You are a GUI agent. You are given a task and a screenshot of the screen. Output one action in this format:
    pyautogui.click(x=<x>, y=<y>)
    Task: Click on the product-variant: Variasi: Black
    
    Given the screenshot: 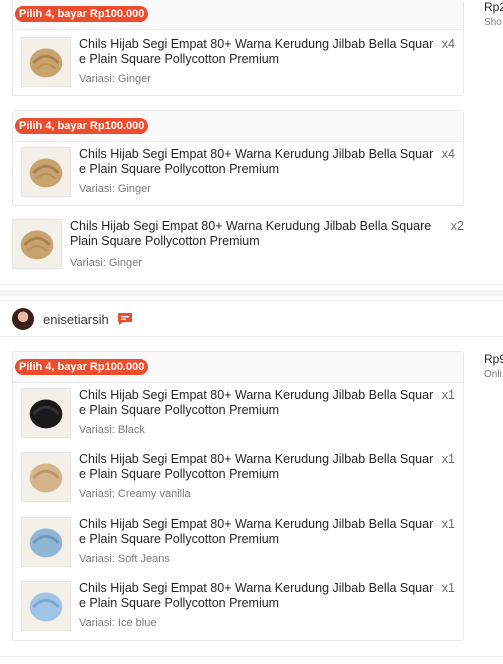 What is the action you would take?
    pyautogui.click(x=112, y=430)
    